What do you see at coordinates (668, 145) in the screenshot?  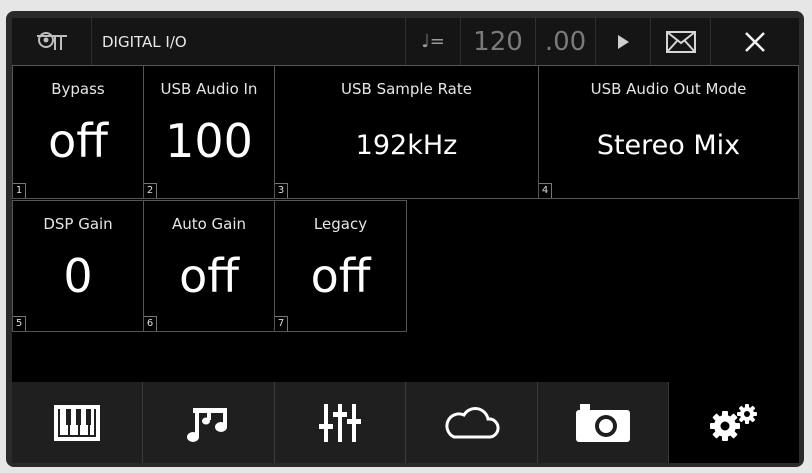 I see `param-value: Stereo Mix` at bounding box center [668, 145].